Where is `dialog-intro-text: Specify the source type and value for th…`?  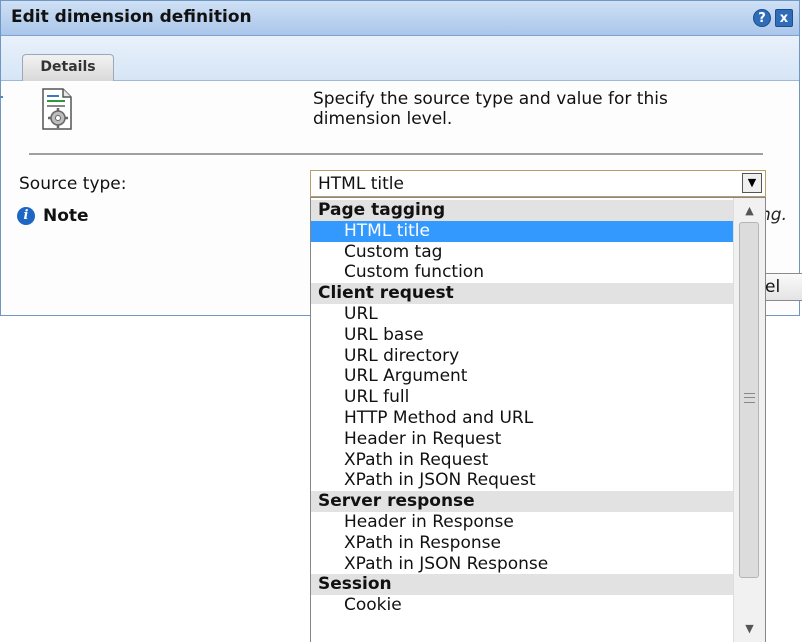
dialog-intro-text: Specify the source type and value for th… is located at coordinates (490, 109).